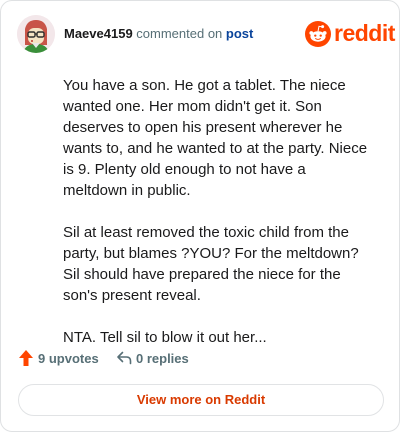  I want to click on reddit-wordmark: reddit, so click(364, 33).